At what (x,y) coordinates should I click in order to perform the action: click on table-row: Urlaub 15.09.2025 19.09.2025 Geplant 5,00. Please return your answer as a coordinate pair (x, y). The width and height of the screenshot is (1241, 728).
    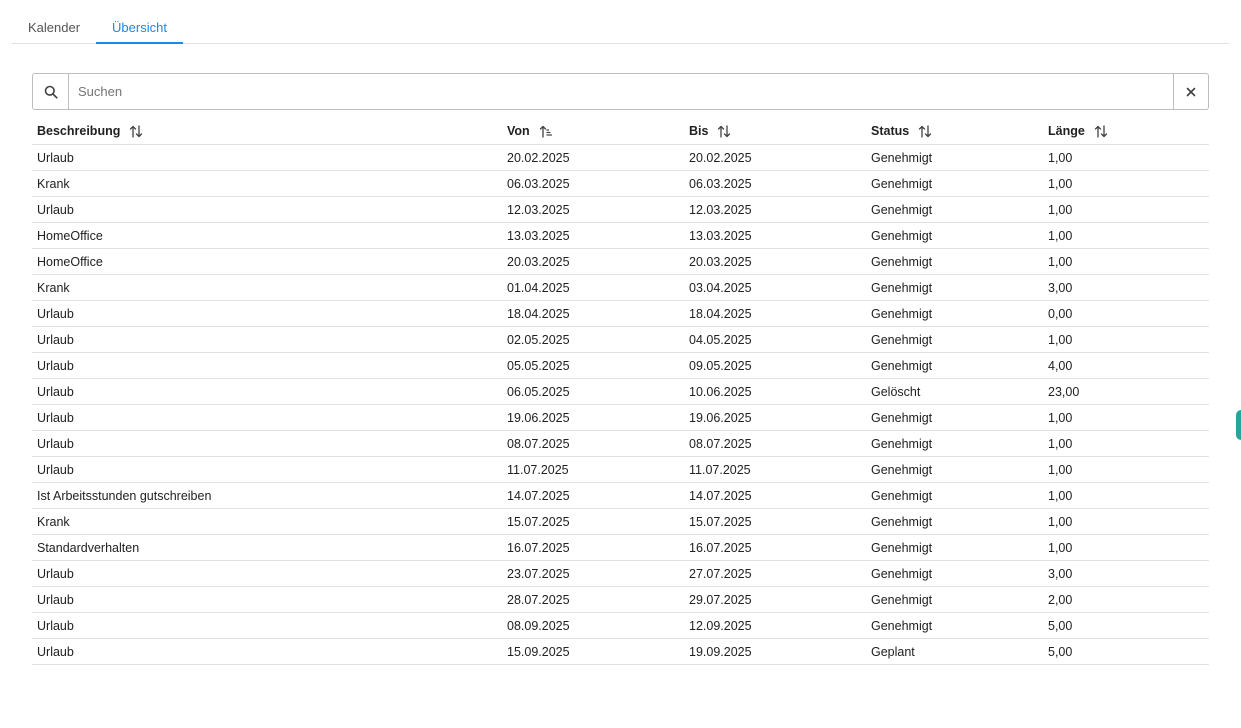
    Looking at the image, I should click on (620, 651).